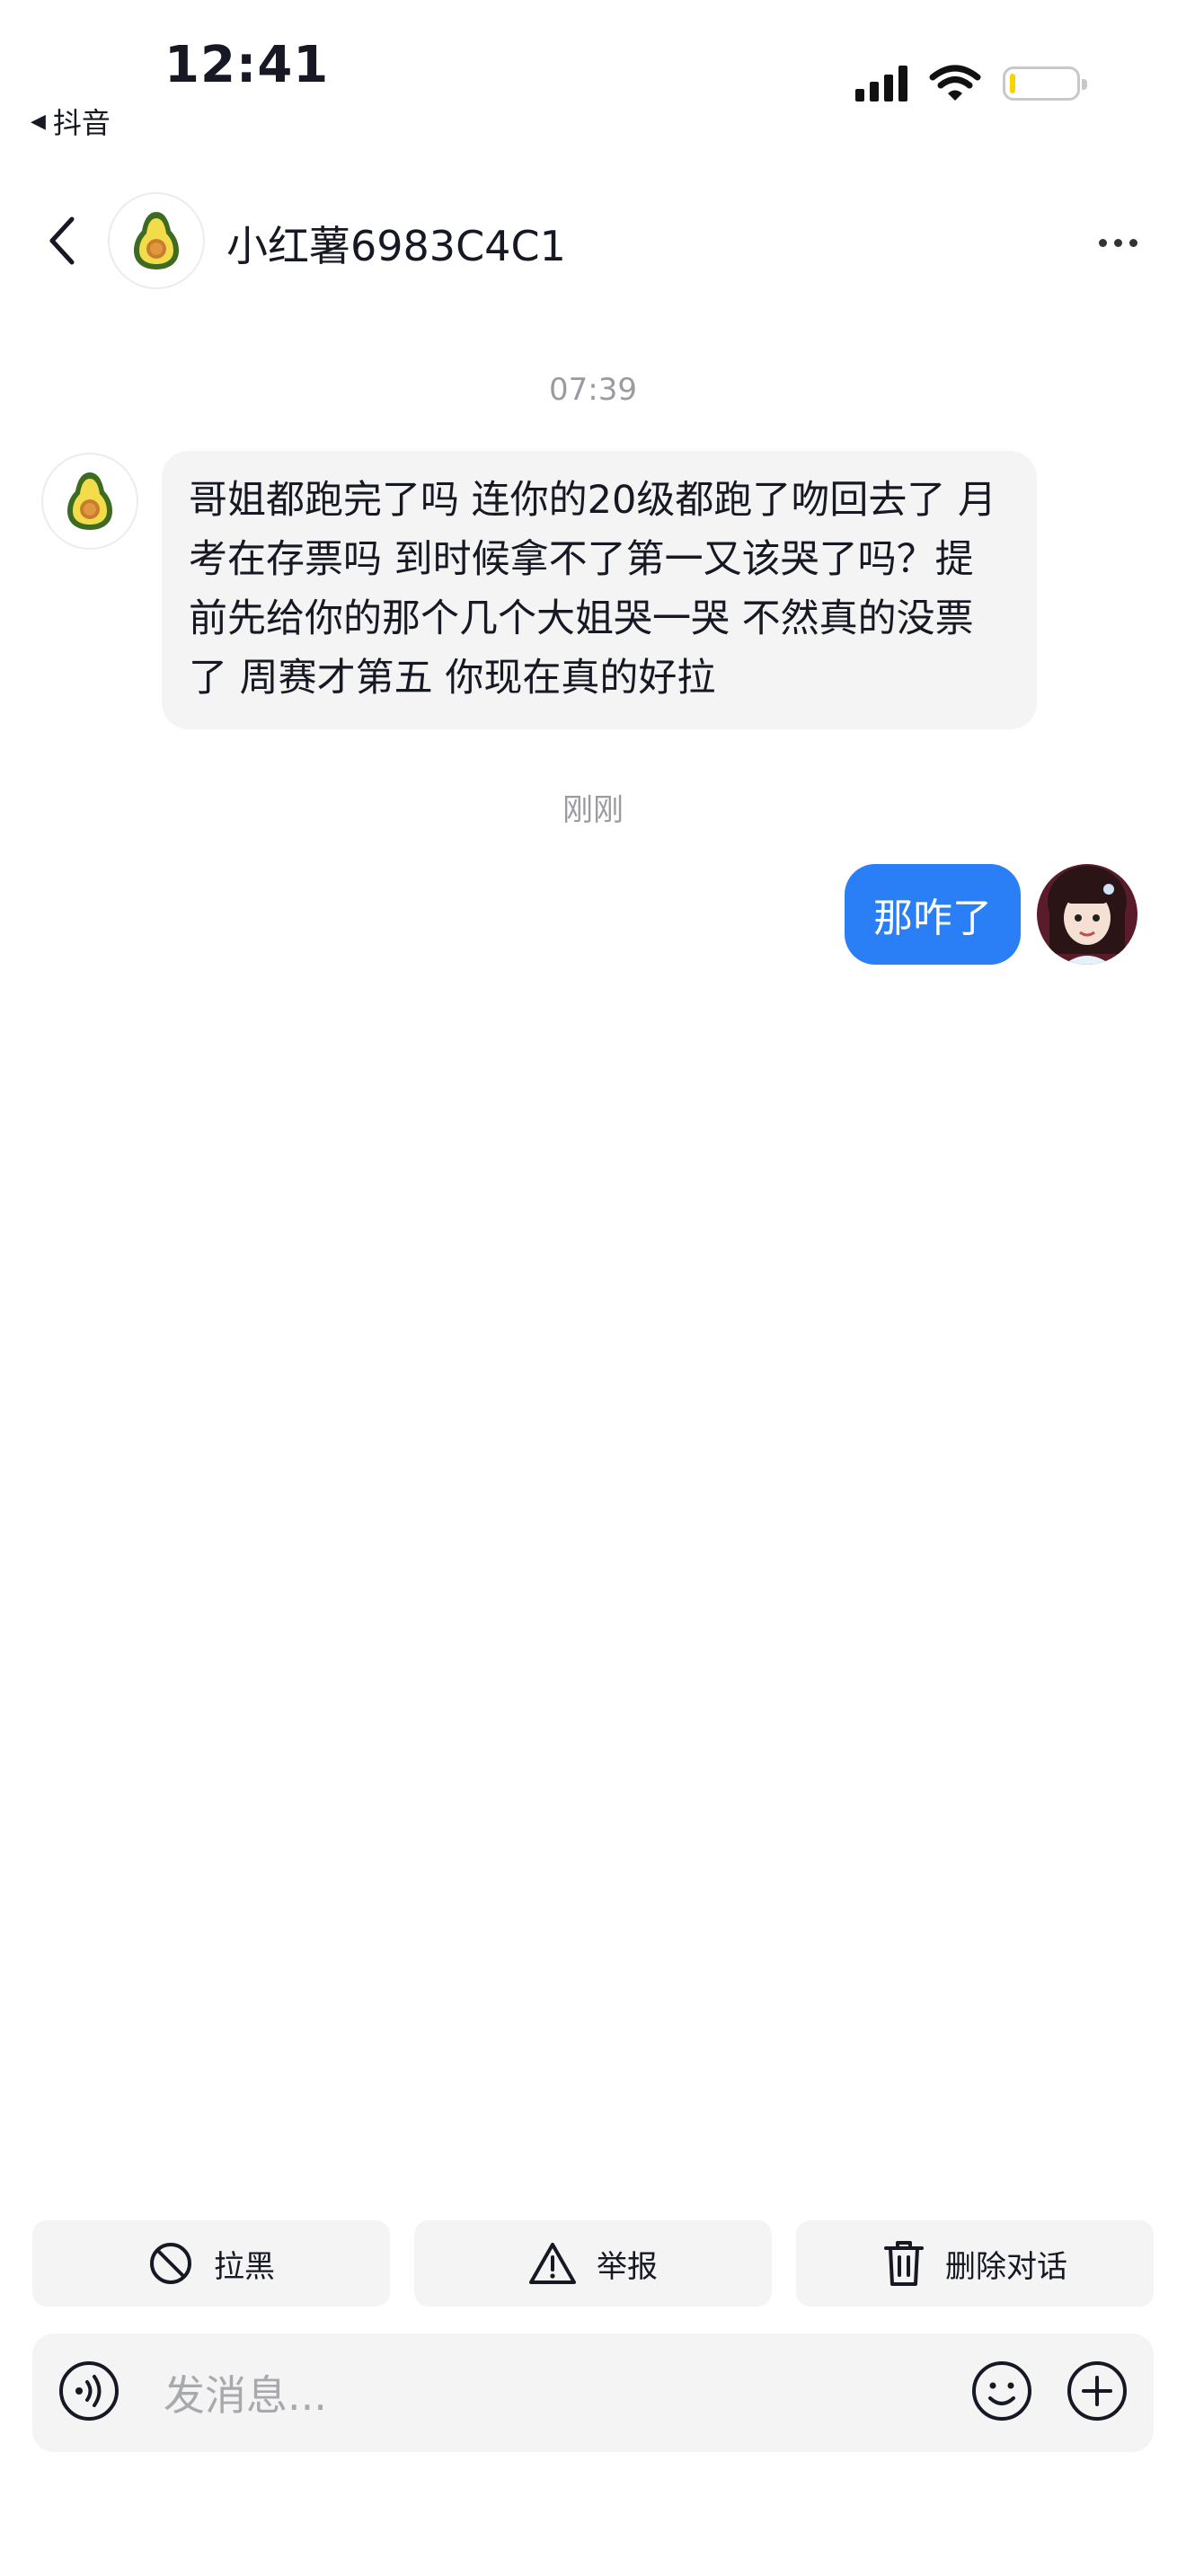  I want to click on plus-circle-icon, so click(1097, 2391).